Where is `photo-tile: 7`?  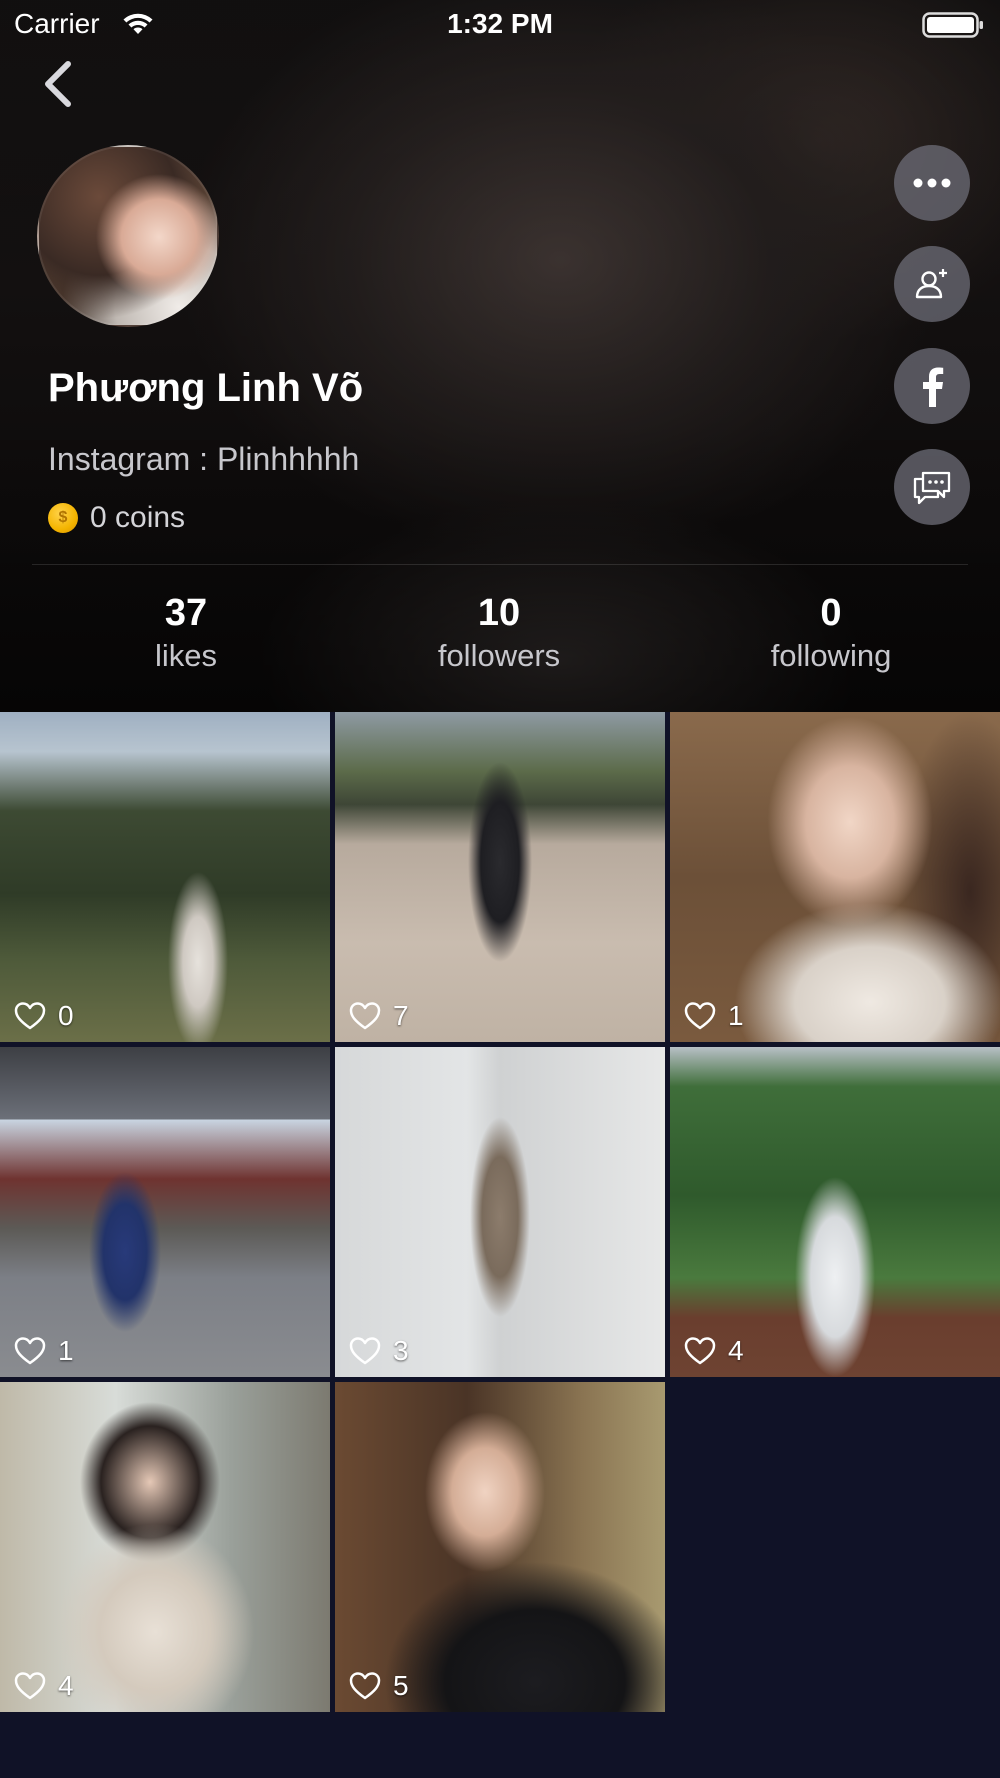
photo-tile: 7 is located at coordinates (500, 877).